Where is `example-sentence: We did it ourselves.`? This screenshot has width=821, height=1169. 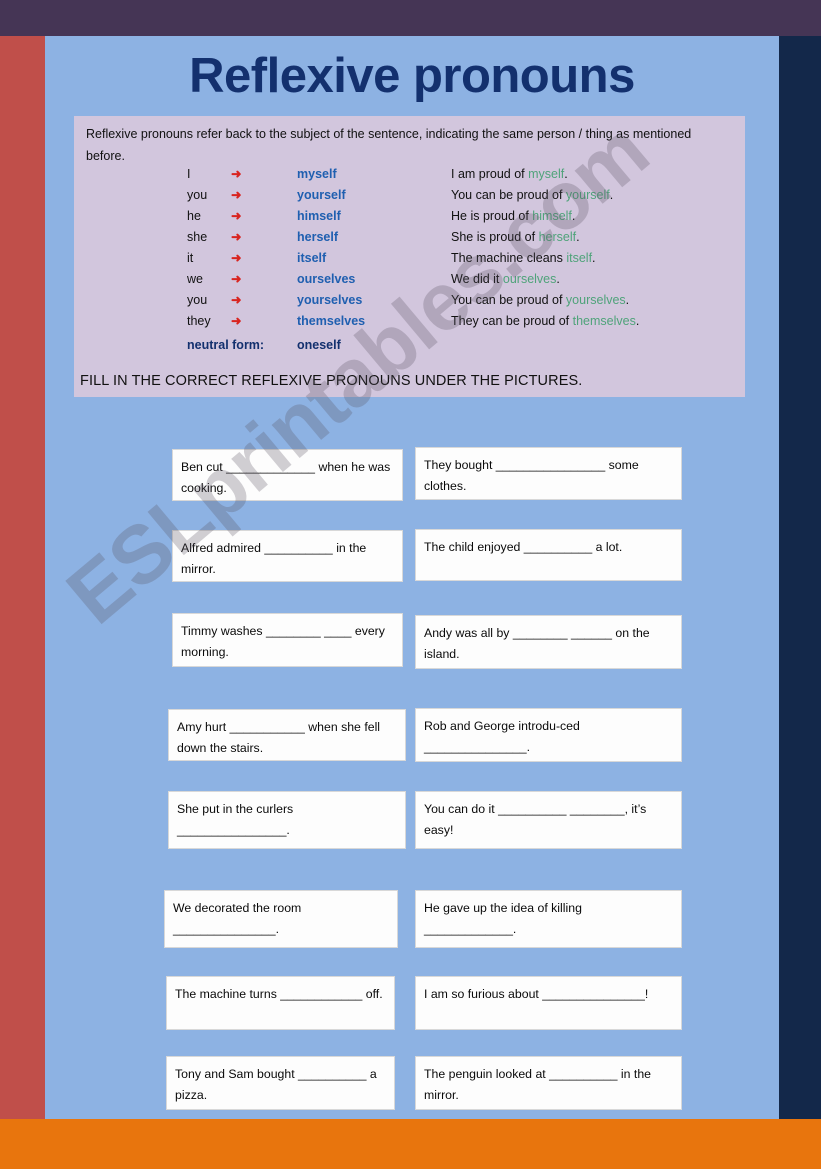 example-sentence: We did it ourselves. is located at coordinates (514, 278).